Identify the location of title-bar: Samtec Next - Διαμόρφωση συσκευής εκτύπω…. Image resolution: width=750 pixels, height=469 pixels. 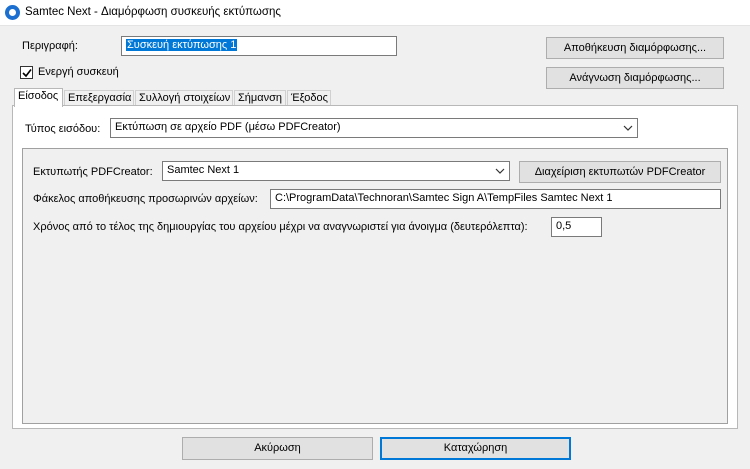
(375, 13).